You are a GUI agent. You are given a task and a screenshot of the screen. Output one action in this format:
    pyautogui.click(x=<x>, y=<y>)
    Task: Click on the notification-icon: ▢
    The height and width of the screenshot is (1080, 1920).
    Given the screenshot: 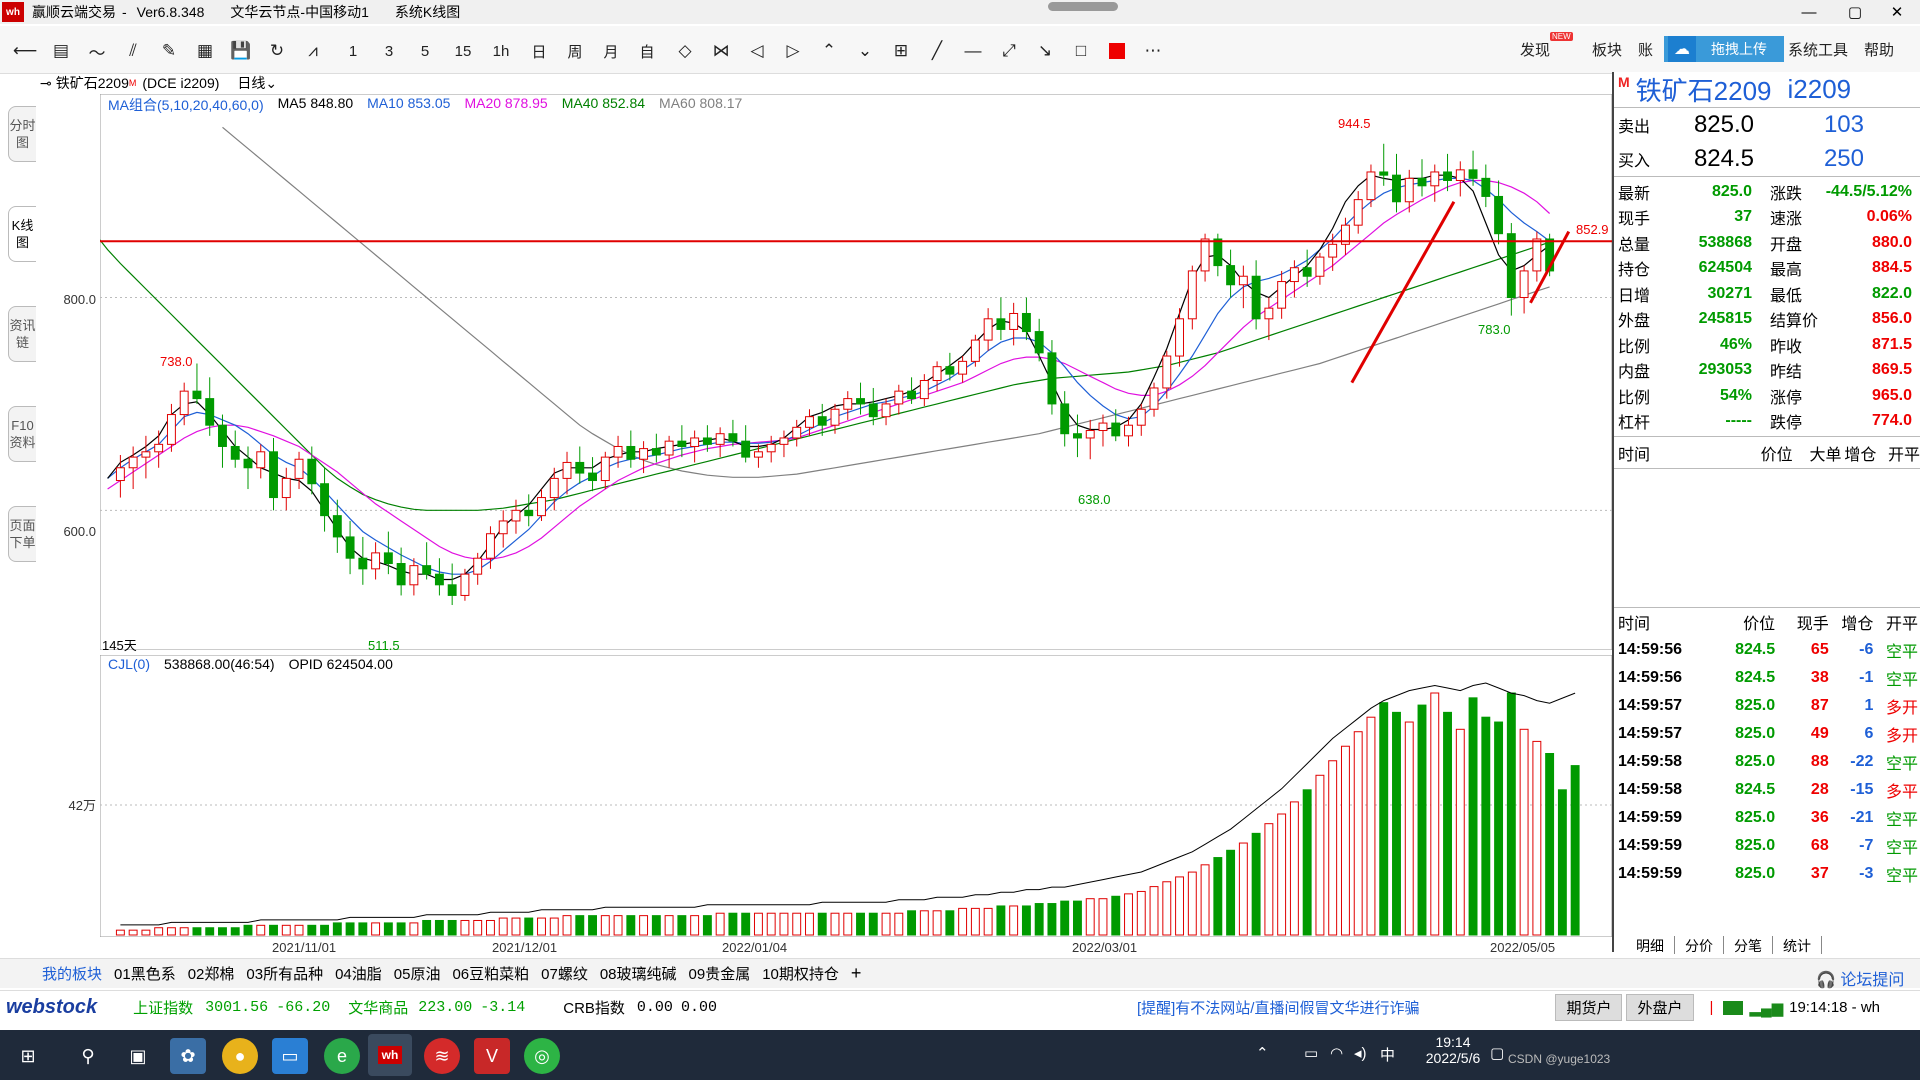 What is the action you would take?
    pyautogui.click(x=1497, y=1053)
    